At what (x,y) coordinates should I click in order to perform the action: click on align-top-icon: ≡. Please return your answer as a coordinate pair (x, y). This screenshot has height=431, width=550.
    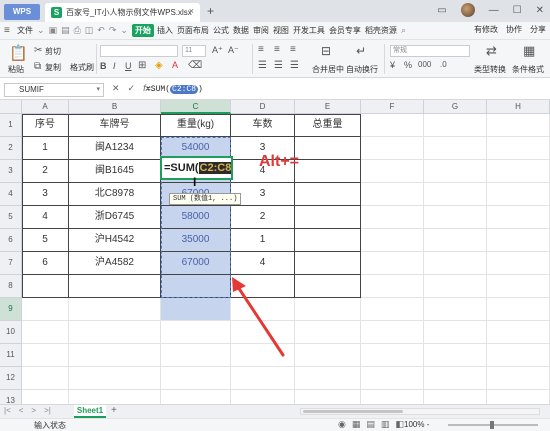
    Looking at the image, I should click on (261, 49).